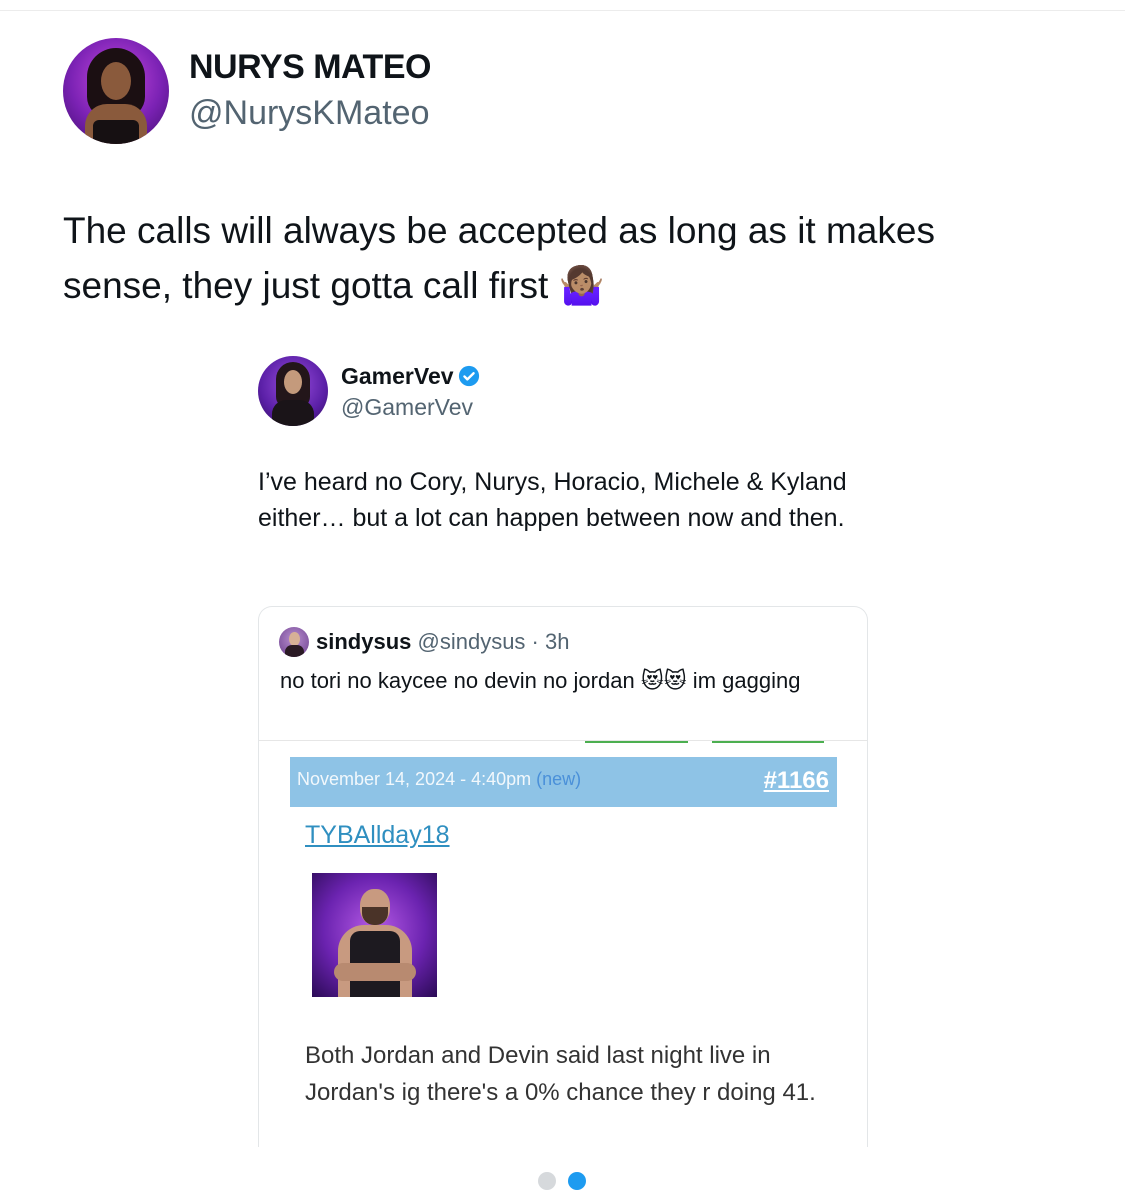 This screenshot has height=1190, width=1125. What do you see at coordinates (472, 641) in the screenshot?
I see `nested-author-handle: @sindysus` at bounding box center [472, 641].